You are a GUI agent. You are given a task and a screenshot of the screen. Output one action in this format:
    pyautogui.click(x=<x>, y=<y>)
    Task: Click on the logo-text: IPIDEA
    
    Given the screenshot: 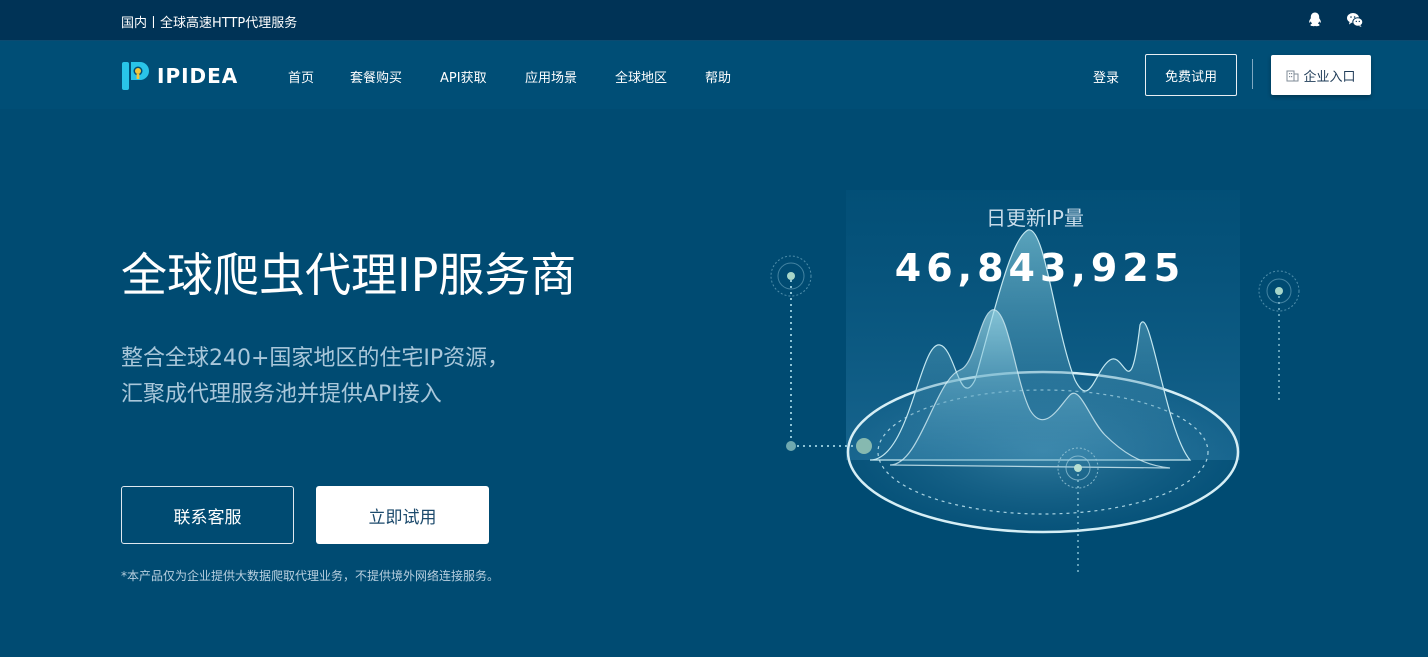 What is the action you would take?
    pyautogui.click(x=198, y=76)
    